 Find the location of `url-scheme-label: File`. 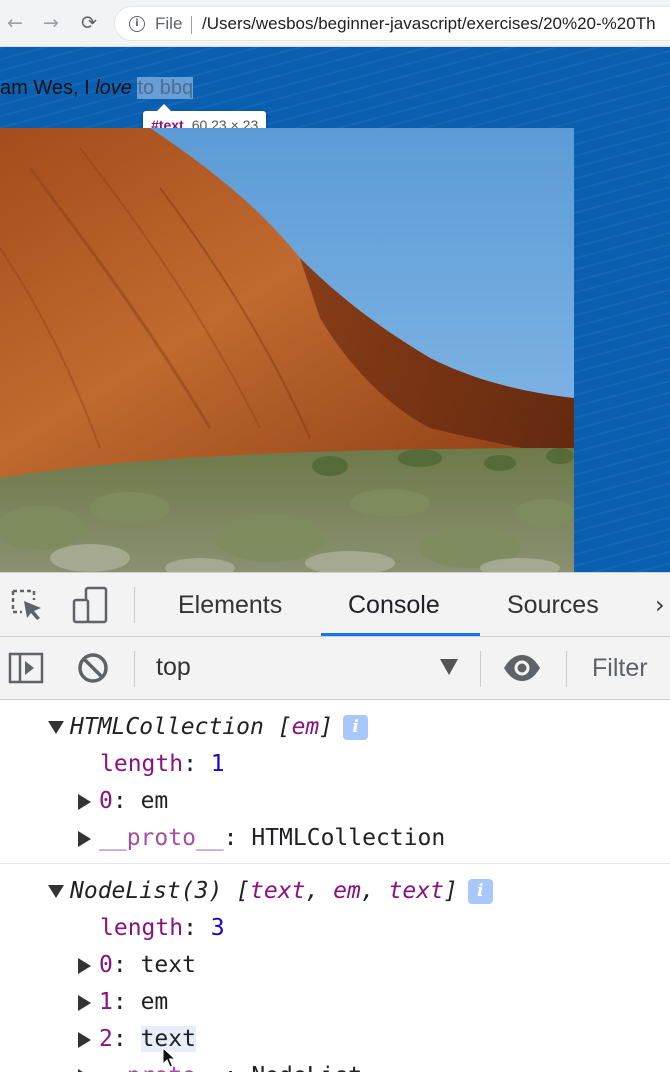

url-scheme-label: File is located at coordinates (169, 23).